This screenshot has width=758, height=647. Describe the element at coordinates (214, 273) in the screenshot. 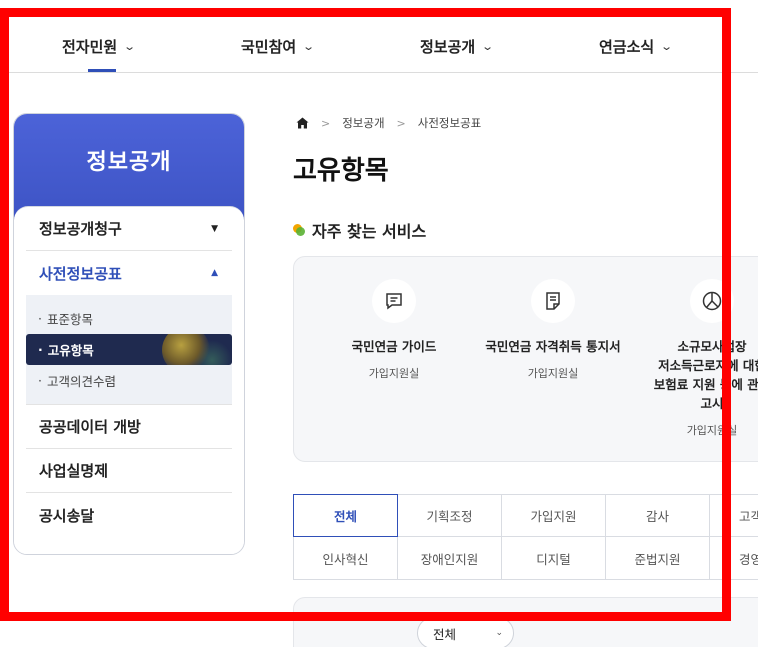

I see `caret-up-icon: ▲` at that location.